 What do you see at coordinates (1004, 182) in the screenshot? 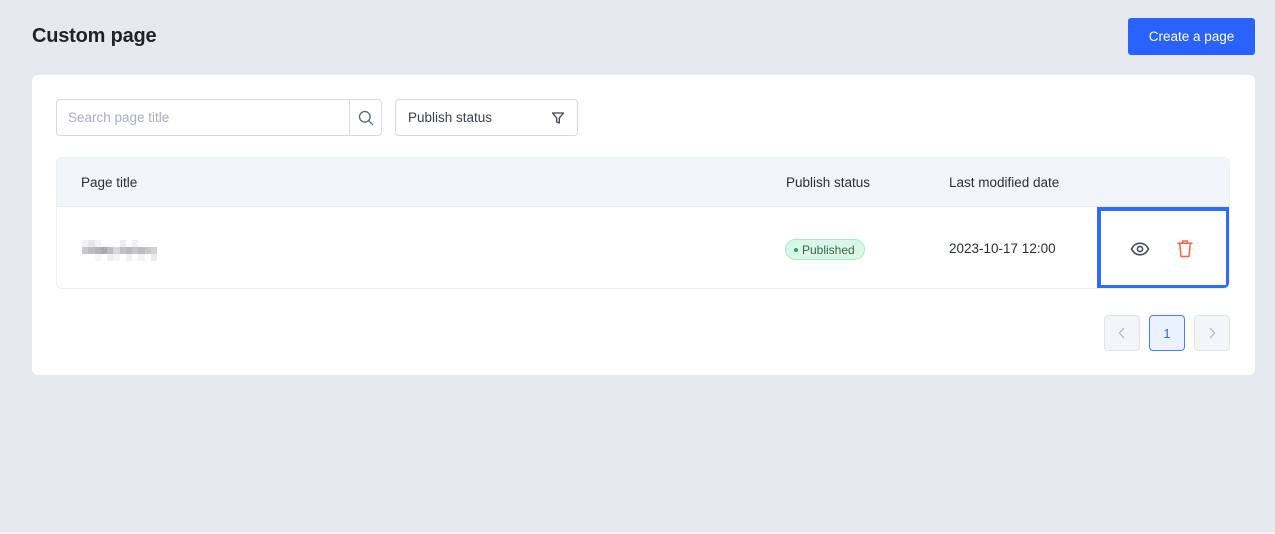
I see `column-header-last-modified: Last modified date` at bounding box center [1004, 182].